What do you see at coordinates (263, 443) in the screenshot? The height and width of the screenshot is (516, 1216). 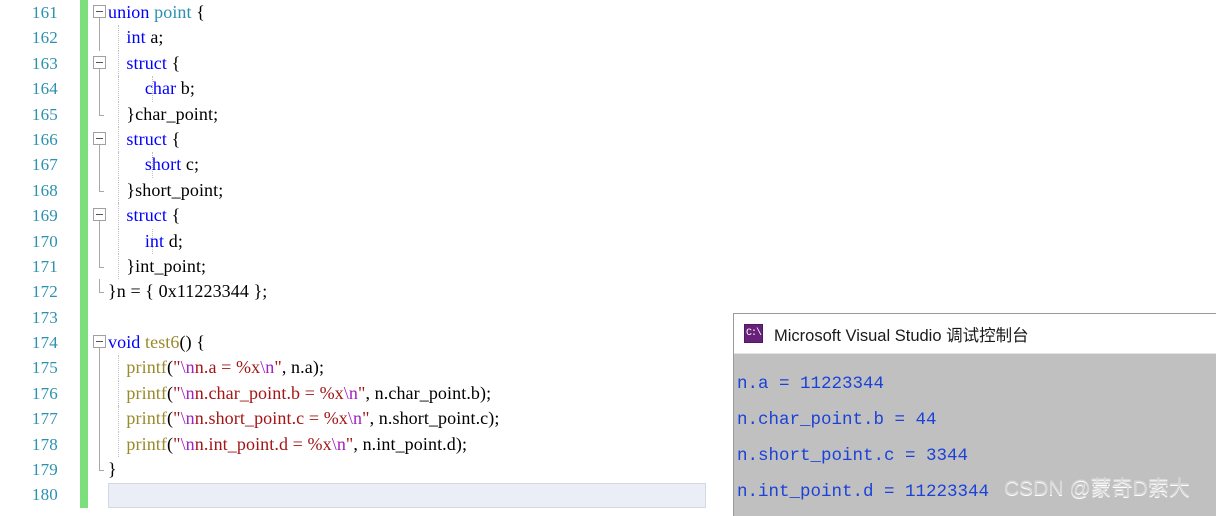 I see `token-str: n.int_point.d = %x` at bounding box center [263, 443].